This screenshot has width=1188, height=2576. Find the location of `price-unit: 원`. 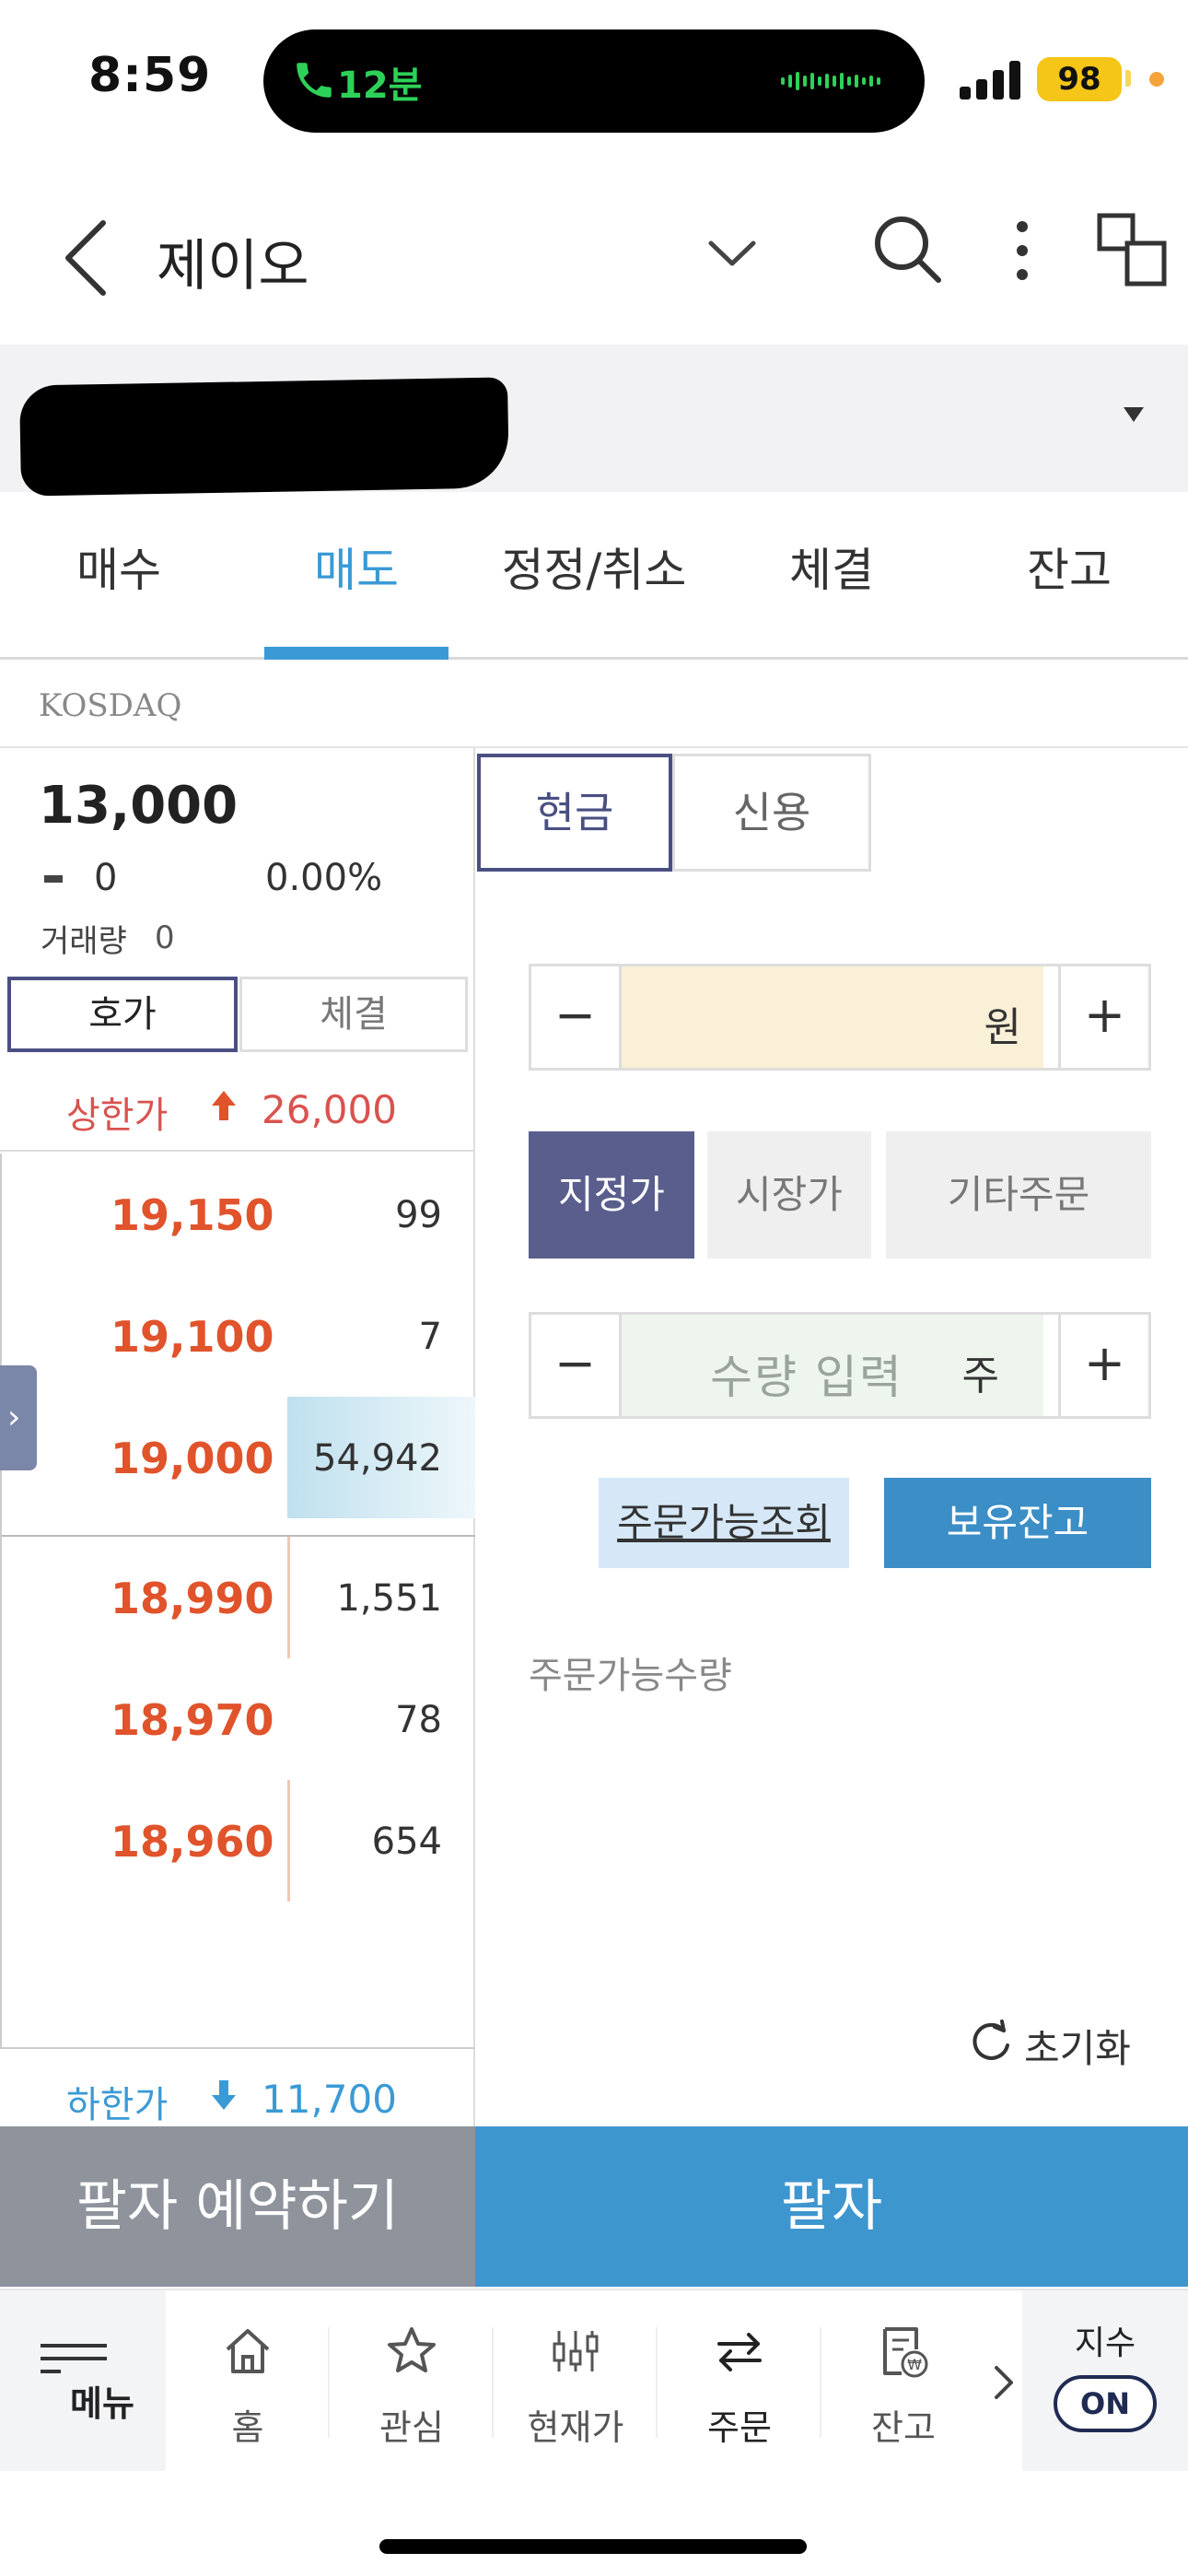

price-unit: 원 is located at coordinates (1002, 1027).